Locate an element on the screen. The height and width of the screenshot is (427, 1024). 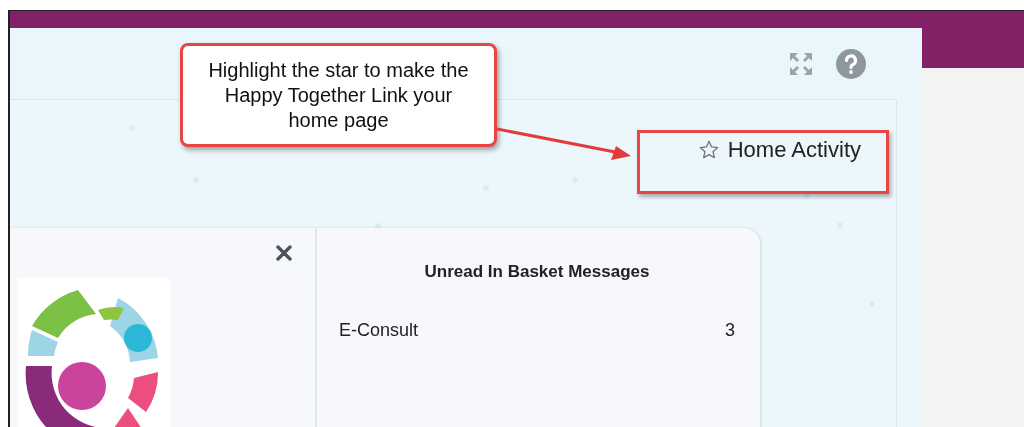
help-icon is located at coordinates (851, 63).